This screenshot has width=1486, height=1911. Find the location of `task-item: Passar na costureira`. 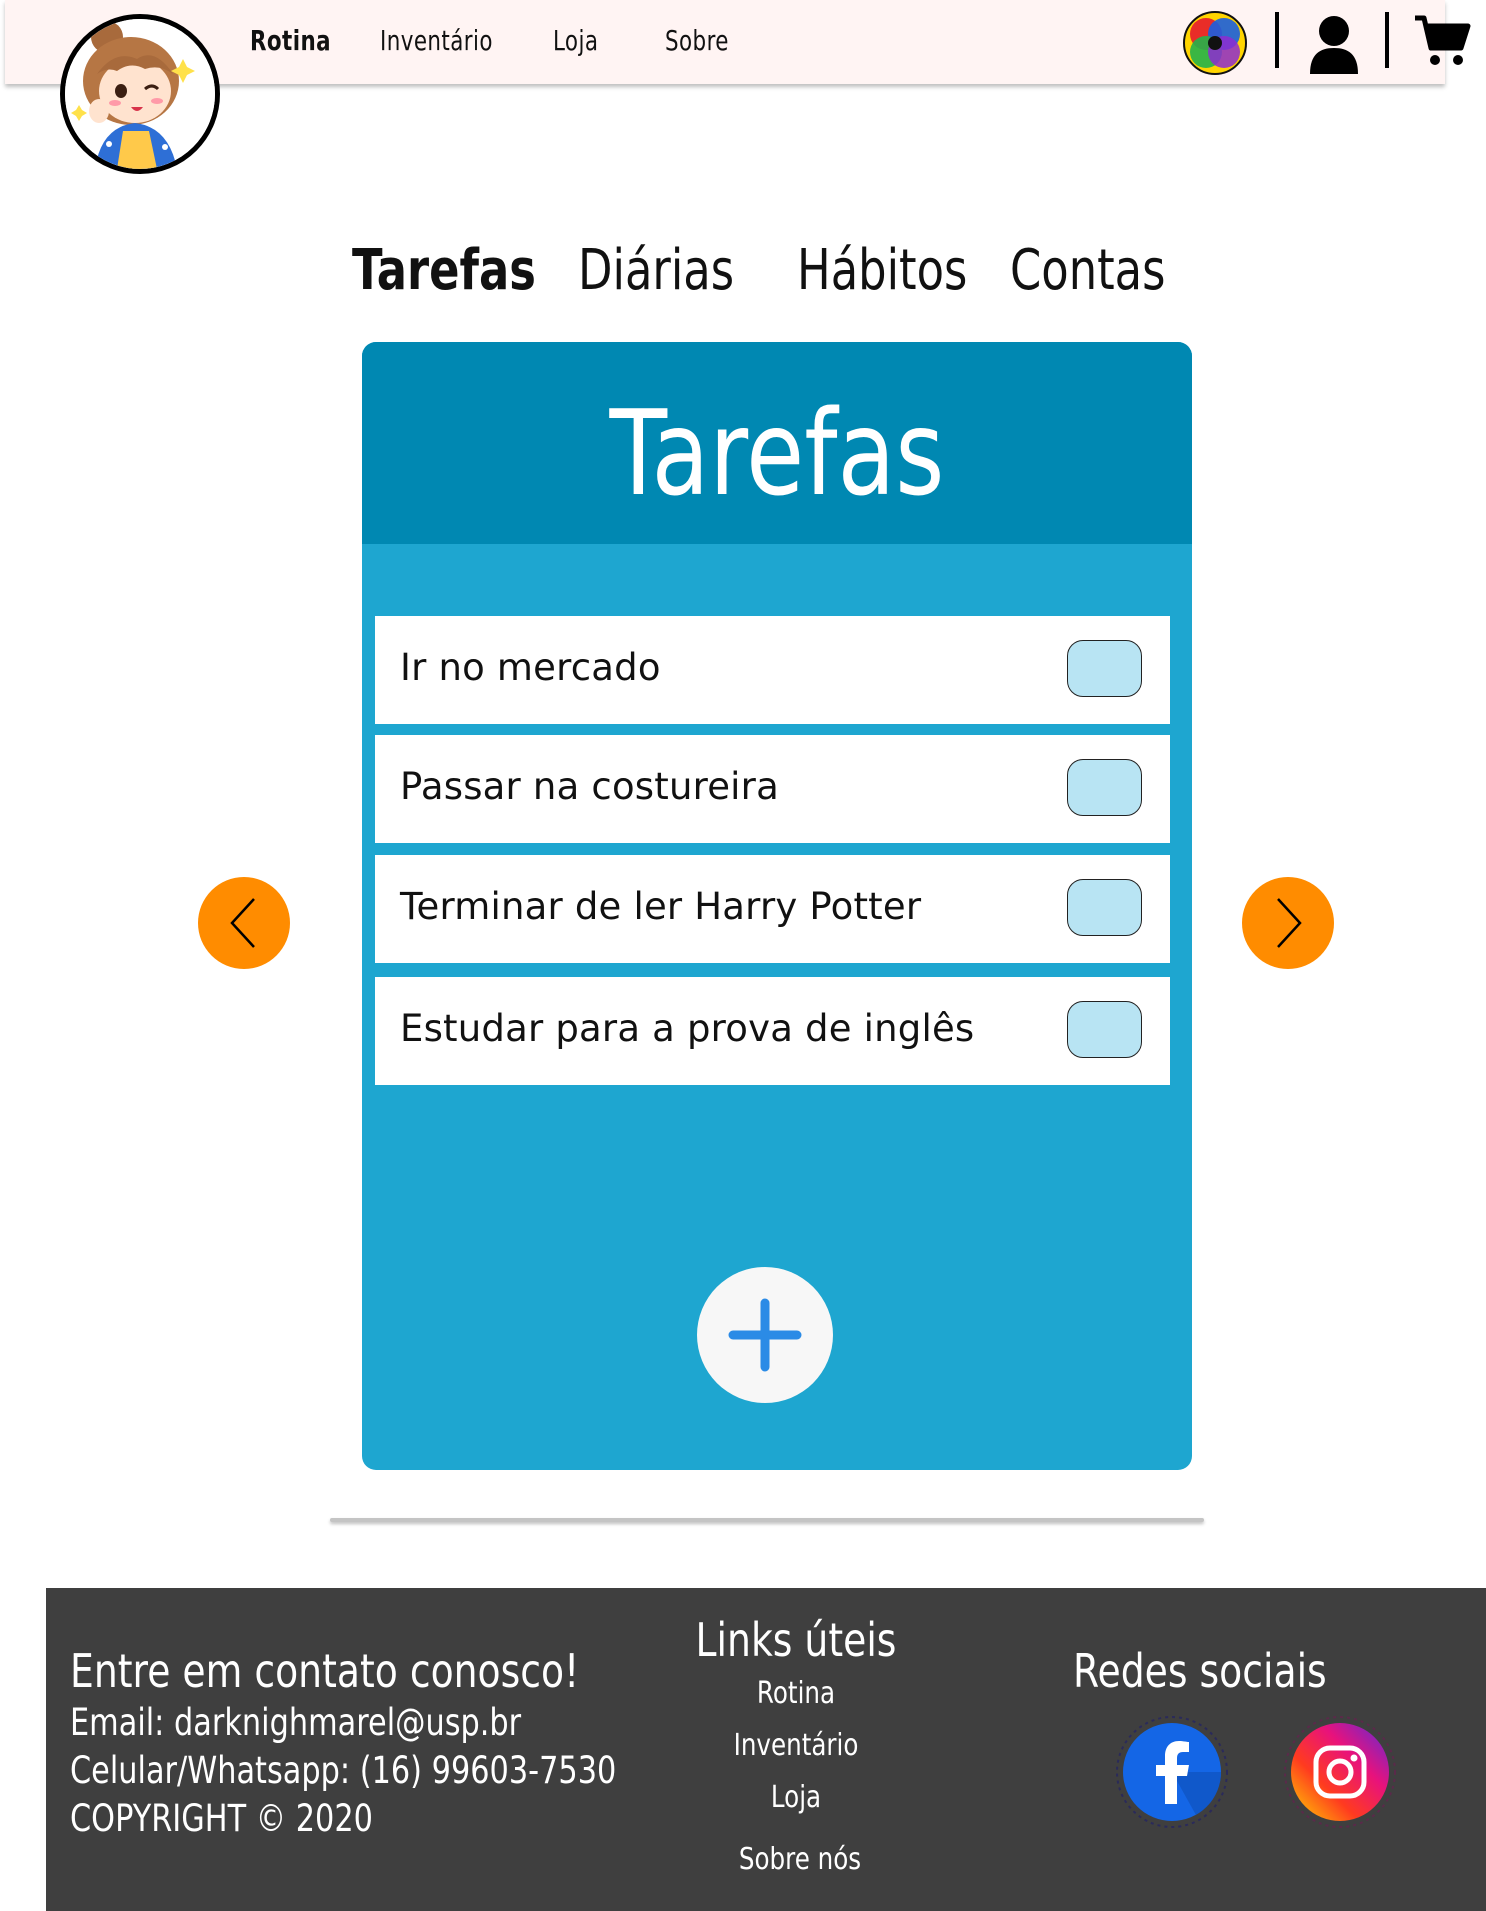

task-item: Passar na costureira is located at coordinates (772, 789).